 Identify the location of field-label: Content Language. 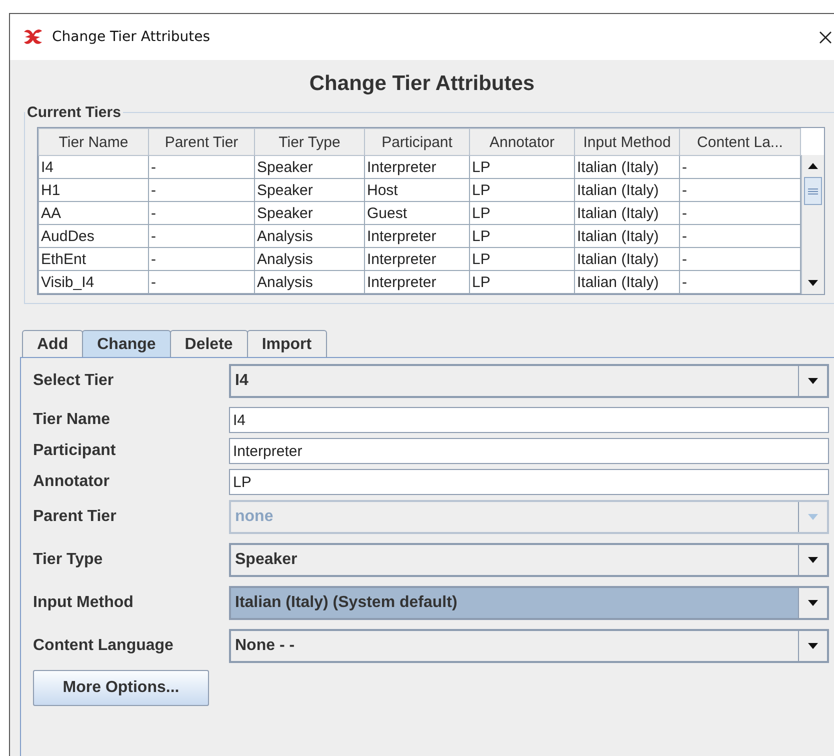
(103, 646).